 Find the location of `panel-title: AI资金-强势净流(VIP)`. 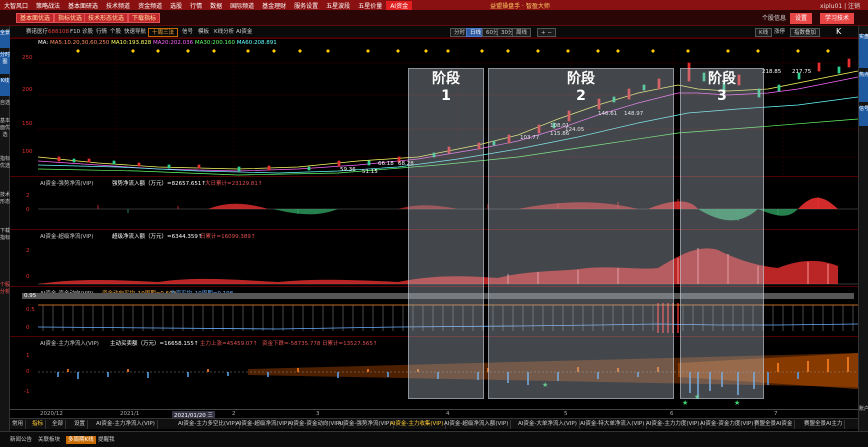

panel-title: AI资金-强势净流(VIP) is located at coordinates (67, 184).